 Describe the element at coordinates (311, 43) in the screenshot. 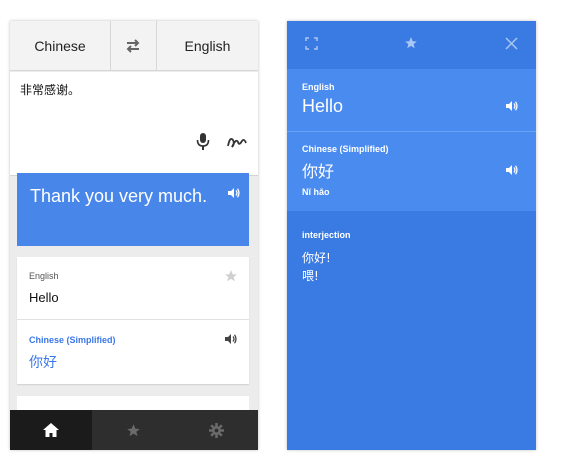

I see `fullscreen-icon` at that location.